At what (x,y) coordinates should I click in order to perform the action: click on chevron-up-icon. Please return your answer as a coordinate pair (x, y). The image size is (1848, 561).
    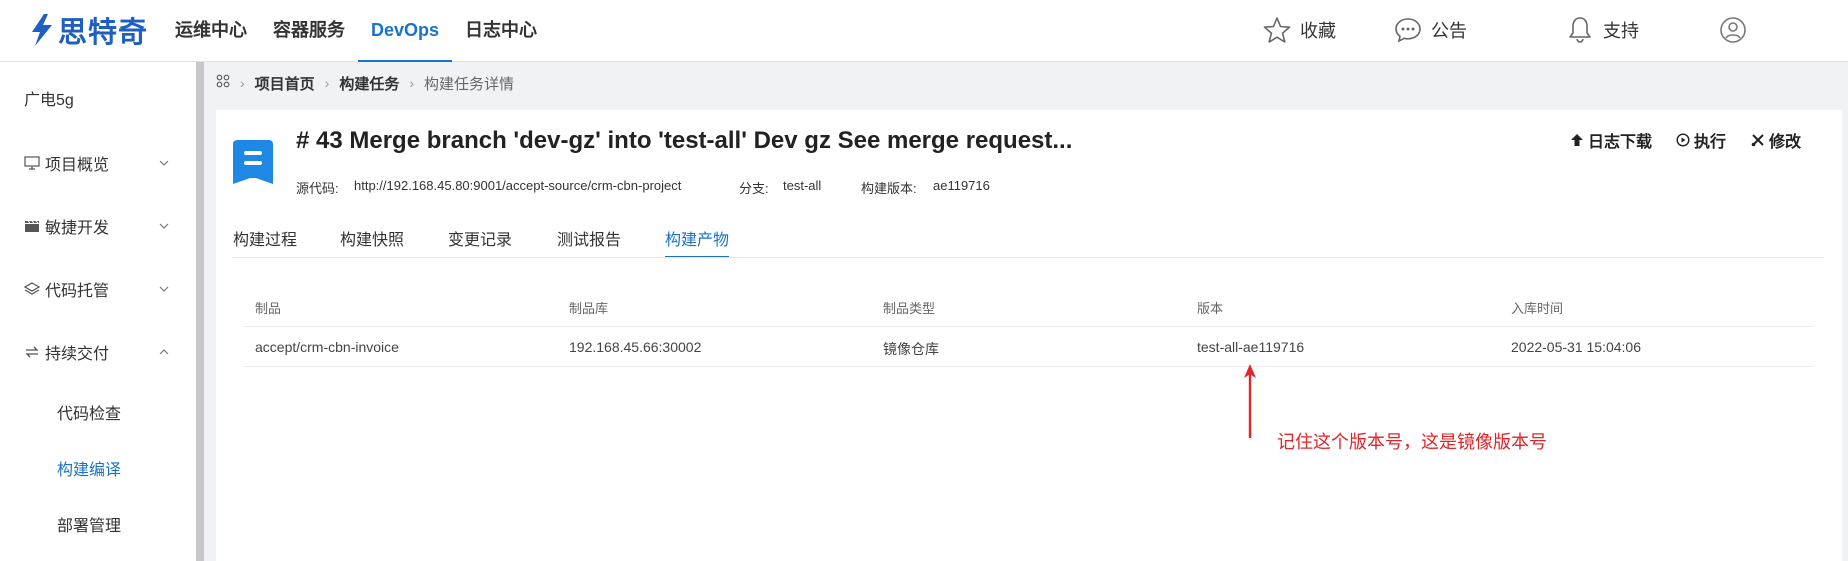
    Looking at the image, I should click on (164, 352).